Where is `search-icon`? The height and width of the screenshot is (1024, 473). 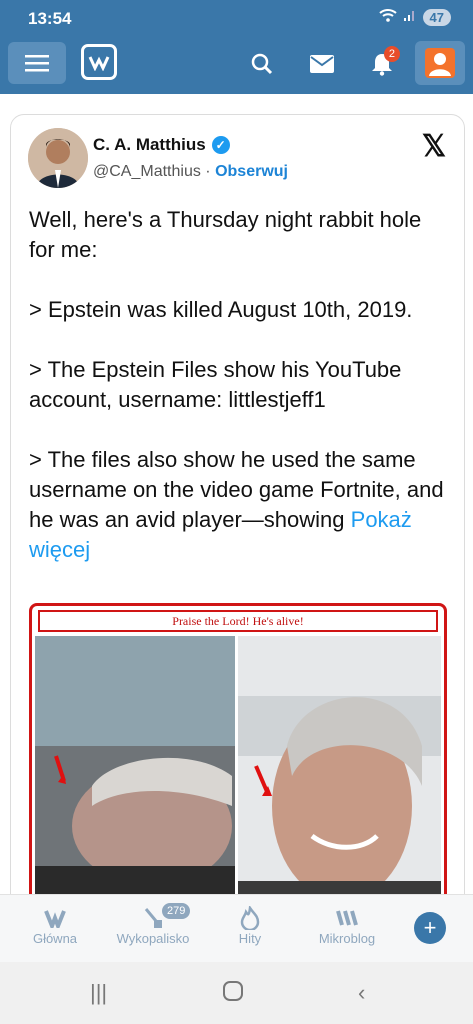 search-icon is located at coordinates (262, 64).